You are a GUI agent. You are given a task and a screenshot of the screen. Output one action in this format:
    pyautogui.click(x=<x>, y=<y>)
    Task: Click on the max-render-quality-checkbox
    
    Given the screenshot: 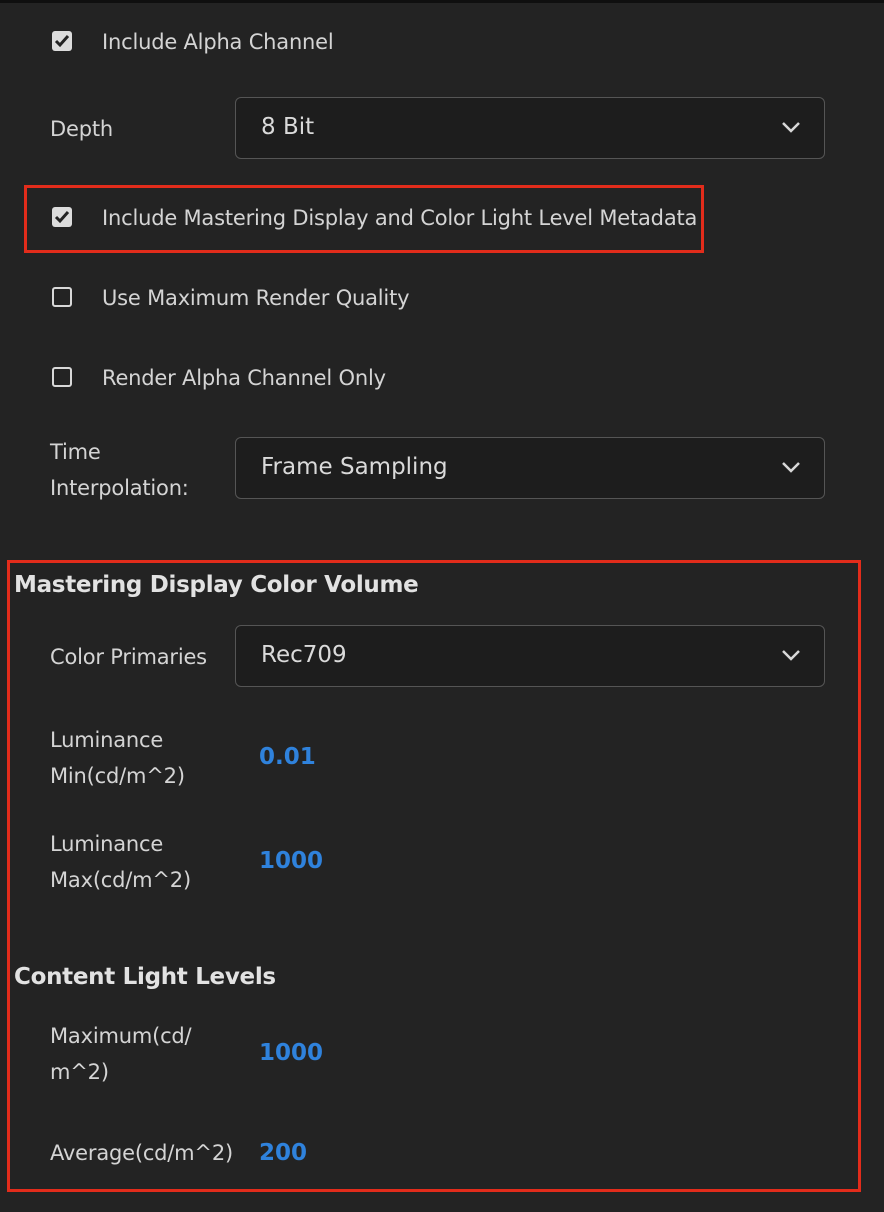 What is the action you would take?
    pyautogui.click(x=62, y=297)
    